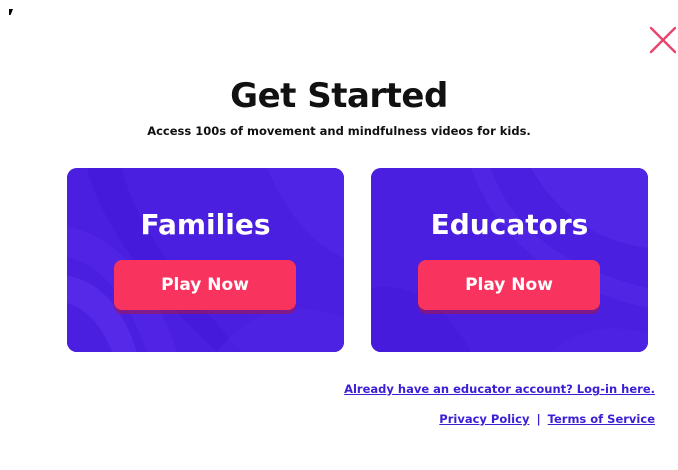 This screenshot has height=470, width=678. I want to click on families-play-now-button: Play Now, so click(205, 285).